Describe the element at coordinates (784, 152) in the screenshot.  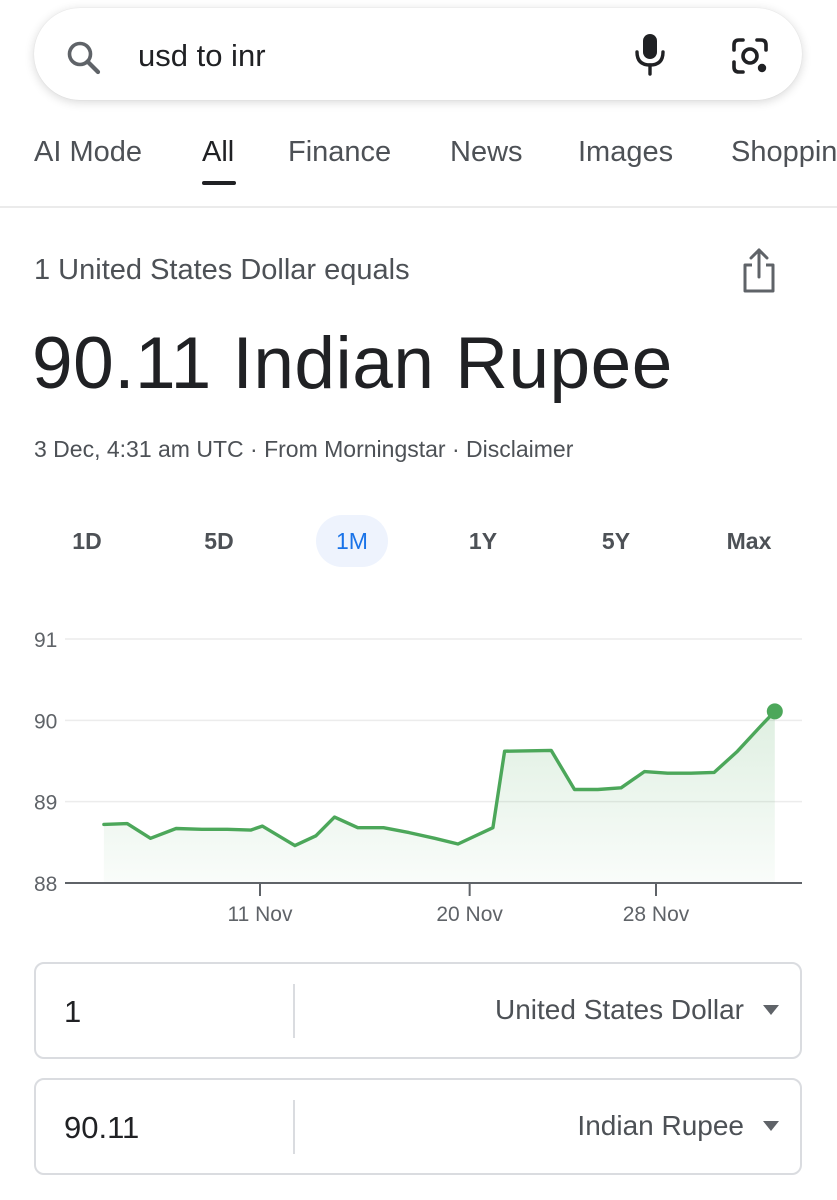
I see `tab-shopping: Shoppin` at that location.